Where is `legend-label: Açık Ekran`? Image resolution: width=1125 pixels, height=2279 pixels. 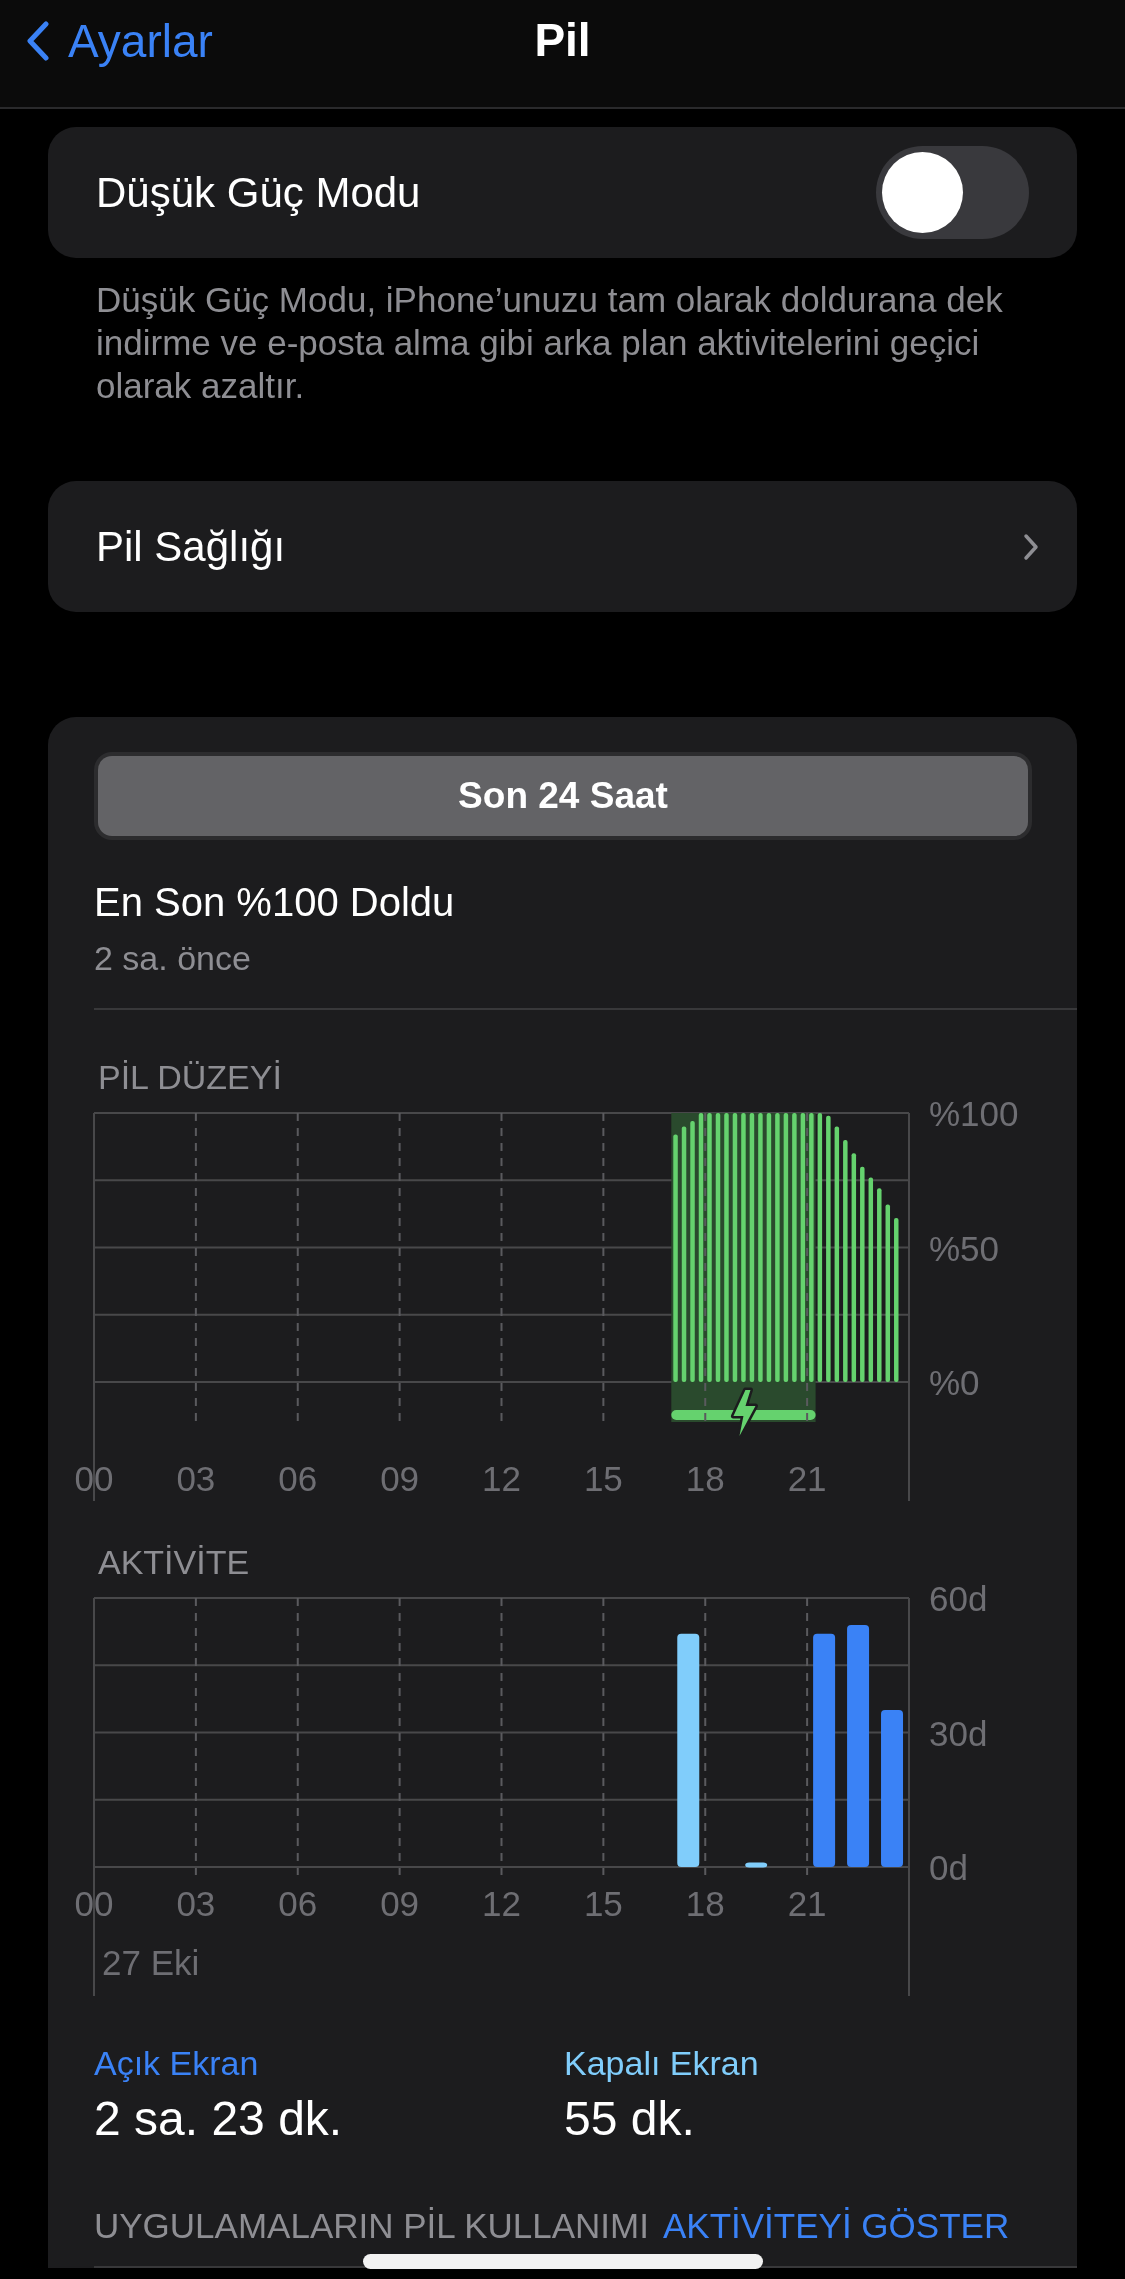
legend-label: Açık Ekran is located at coordinates (177, 2063).